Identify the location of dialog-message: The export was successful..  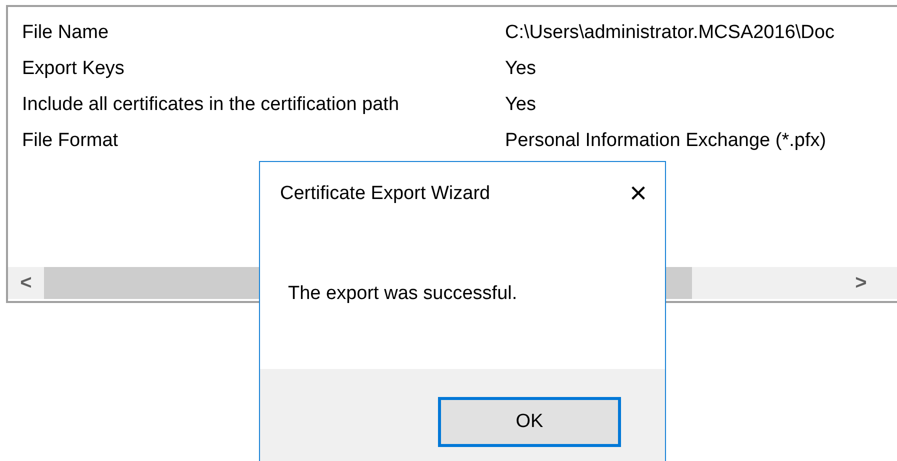
(403, 294).